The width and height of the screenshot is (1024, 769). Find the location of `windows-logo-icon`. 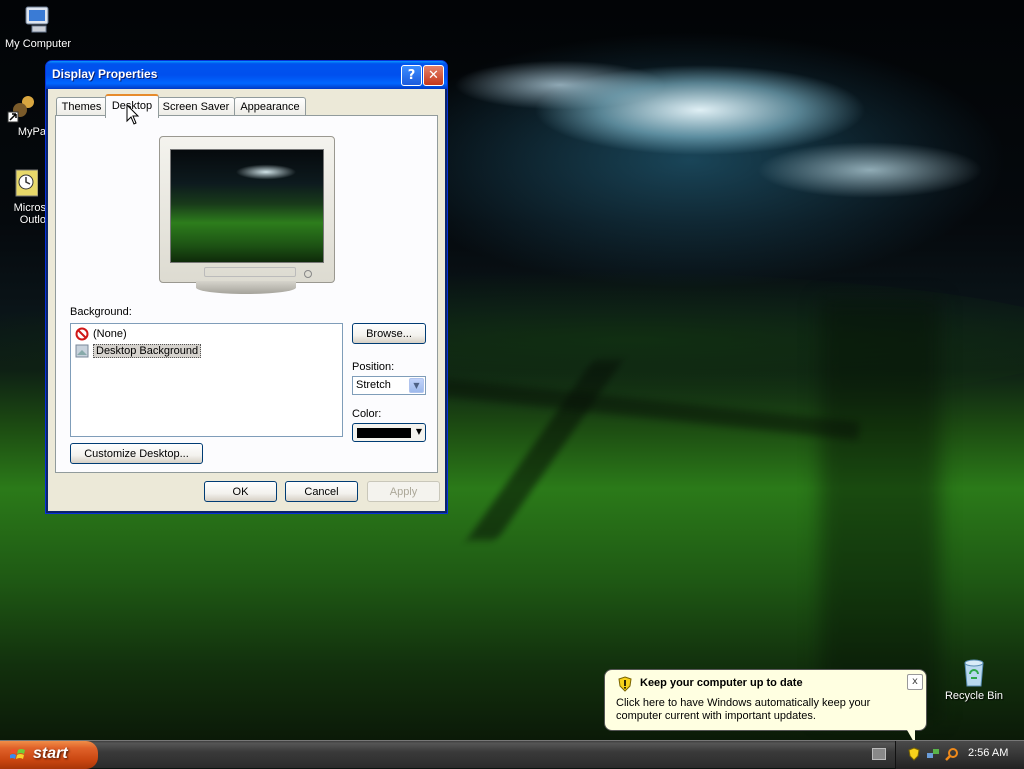

windows-logo-icon is located at coordinates (17, 754).